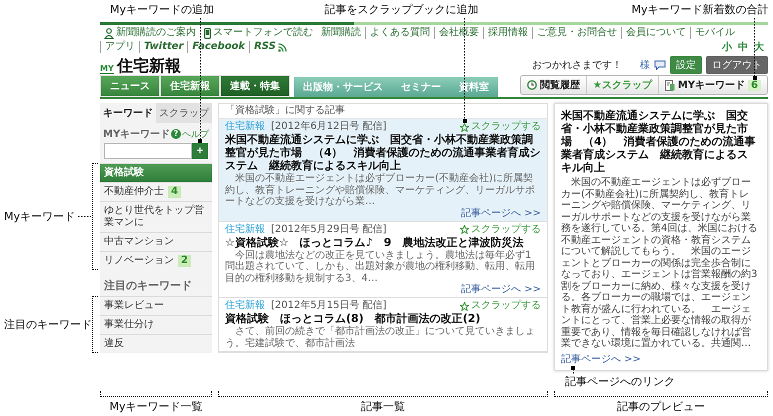 The width and height of the screenshot is (773, 416). I want to click on keyword-item: 不動産仲介士 4, so click(156, 191).